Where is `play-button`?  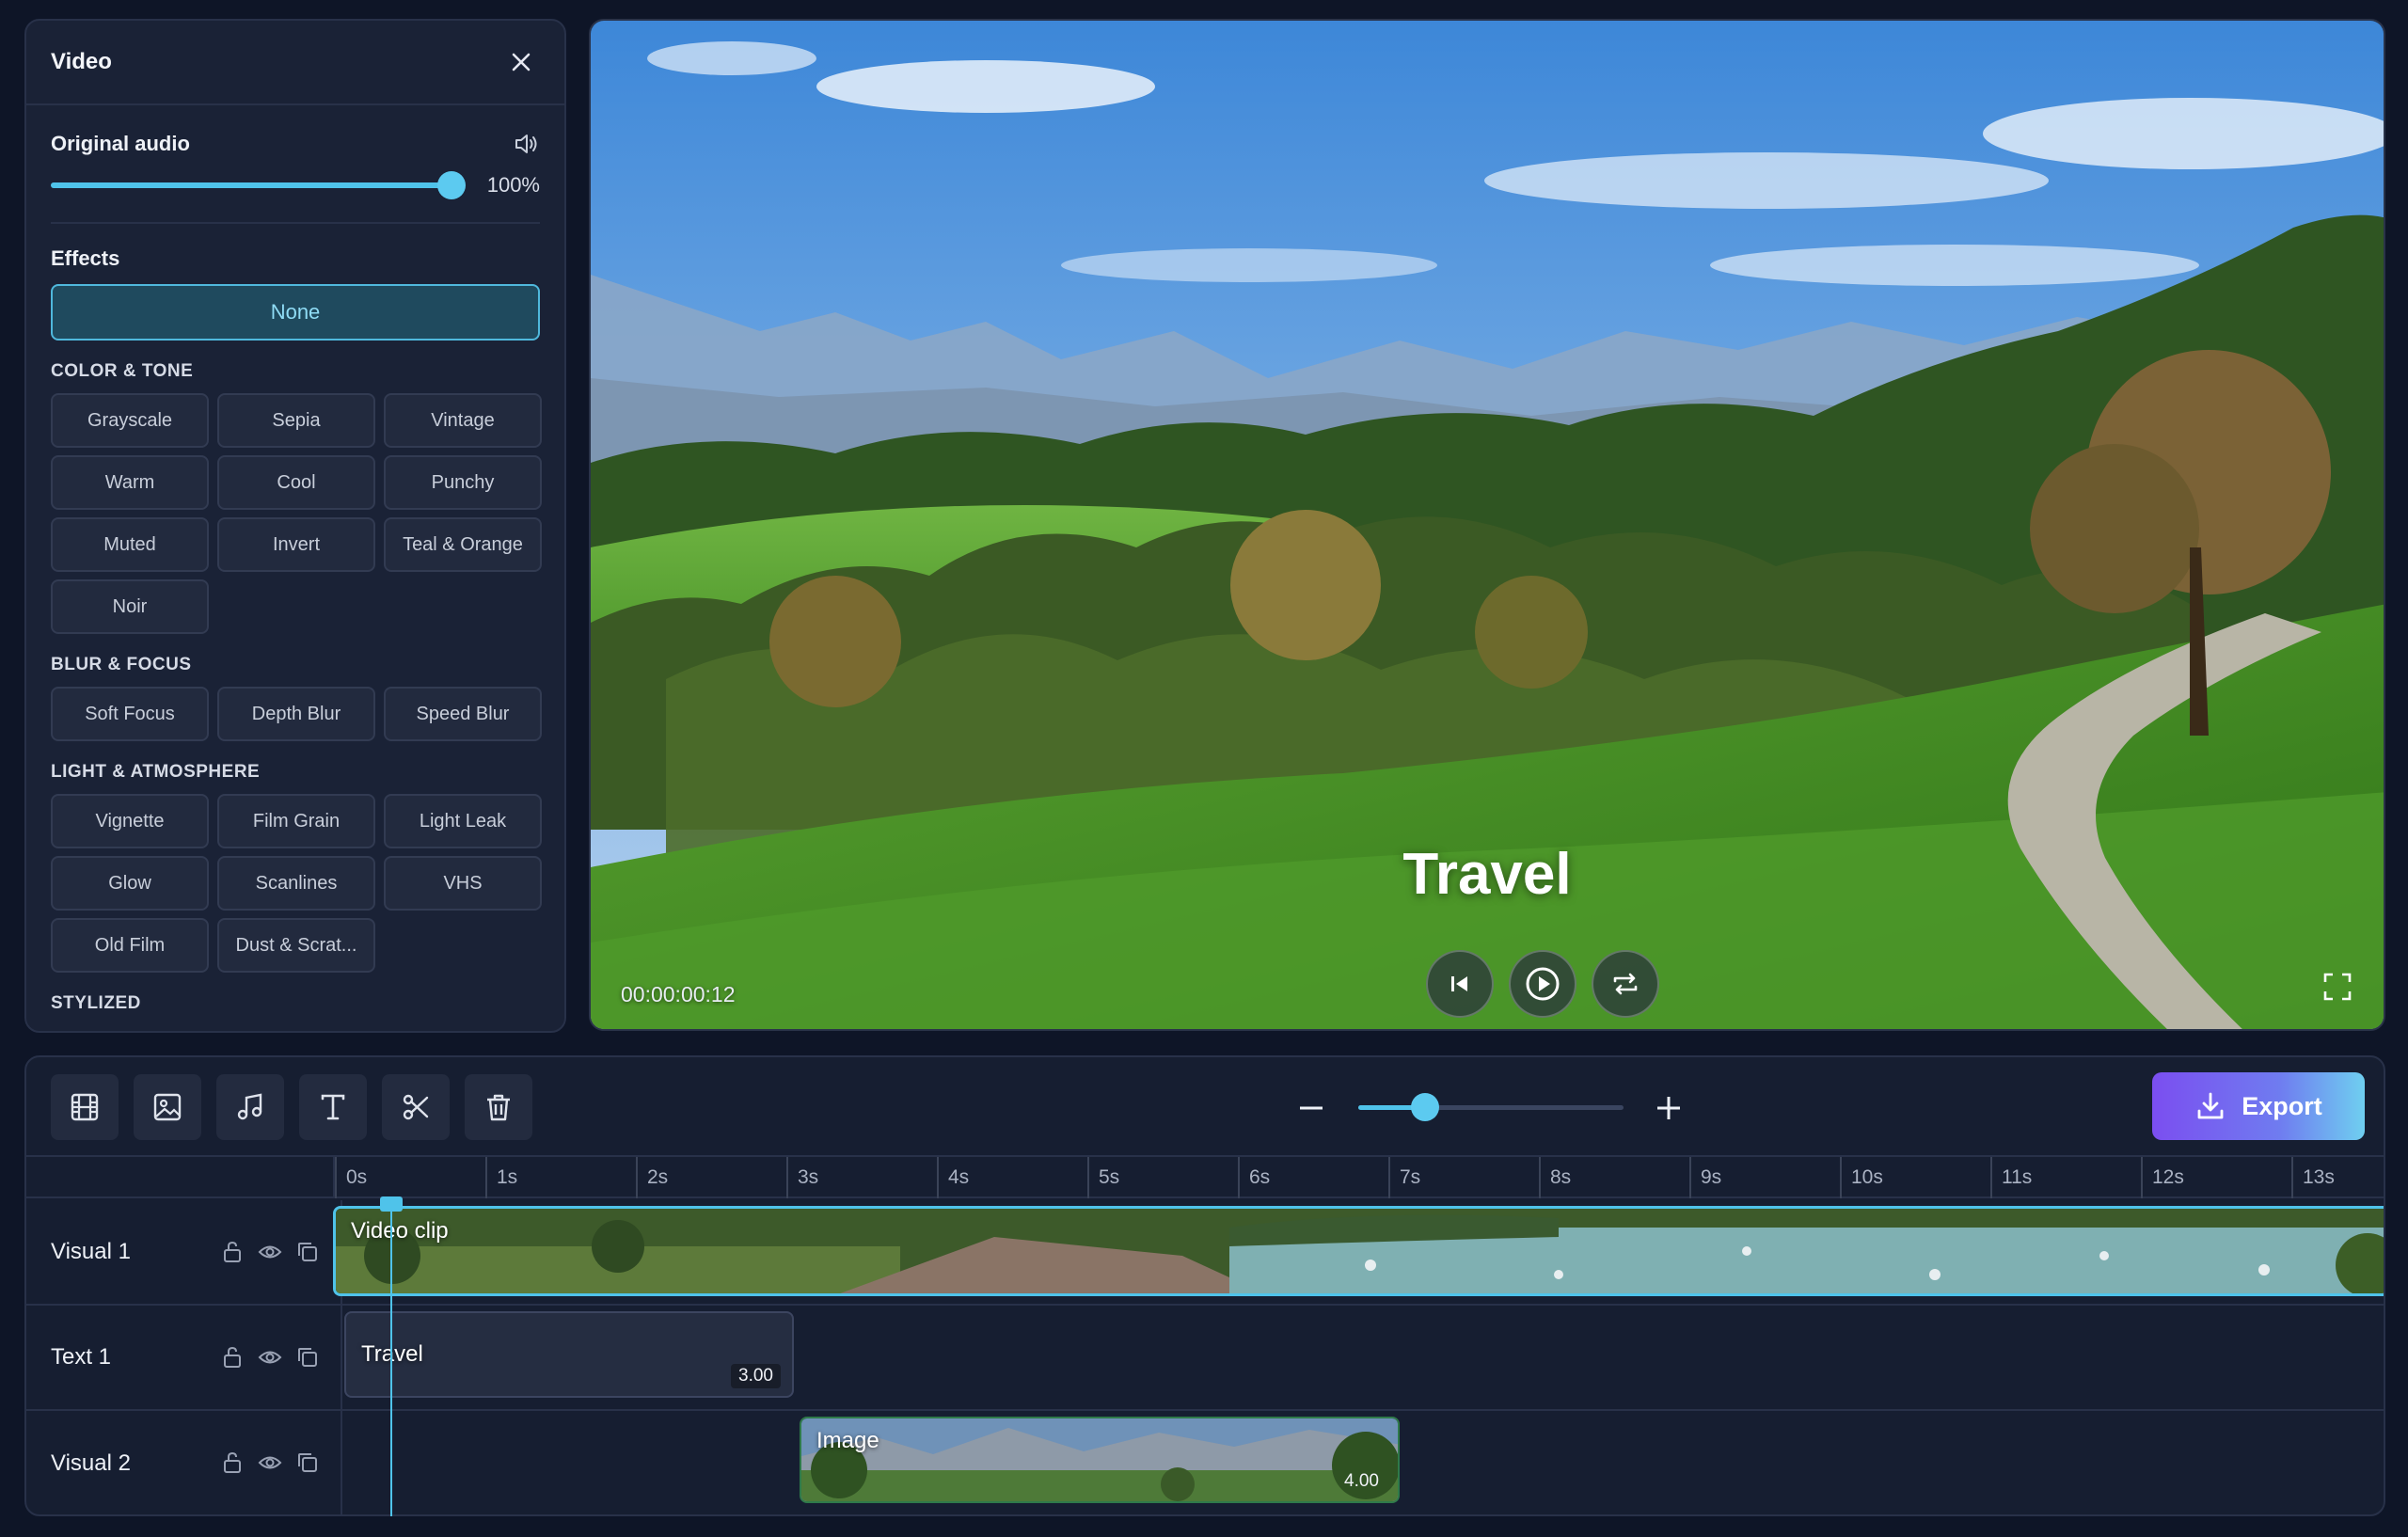 play-button is located at coordinates (1542, 984).